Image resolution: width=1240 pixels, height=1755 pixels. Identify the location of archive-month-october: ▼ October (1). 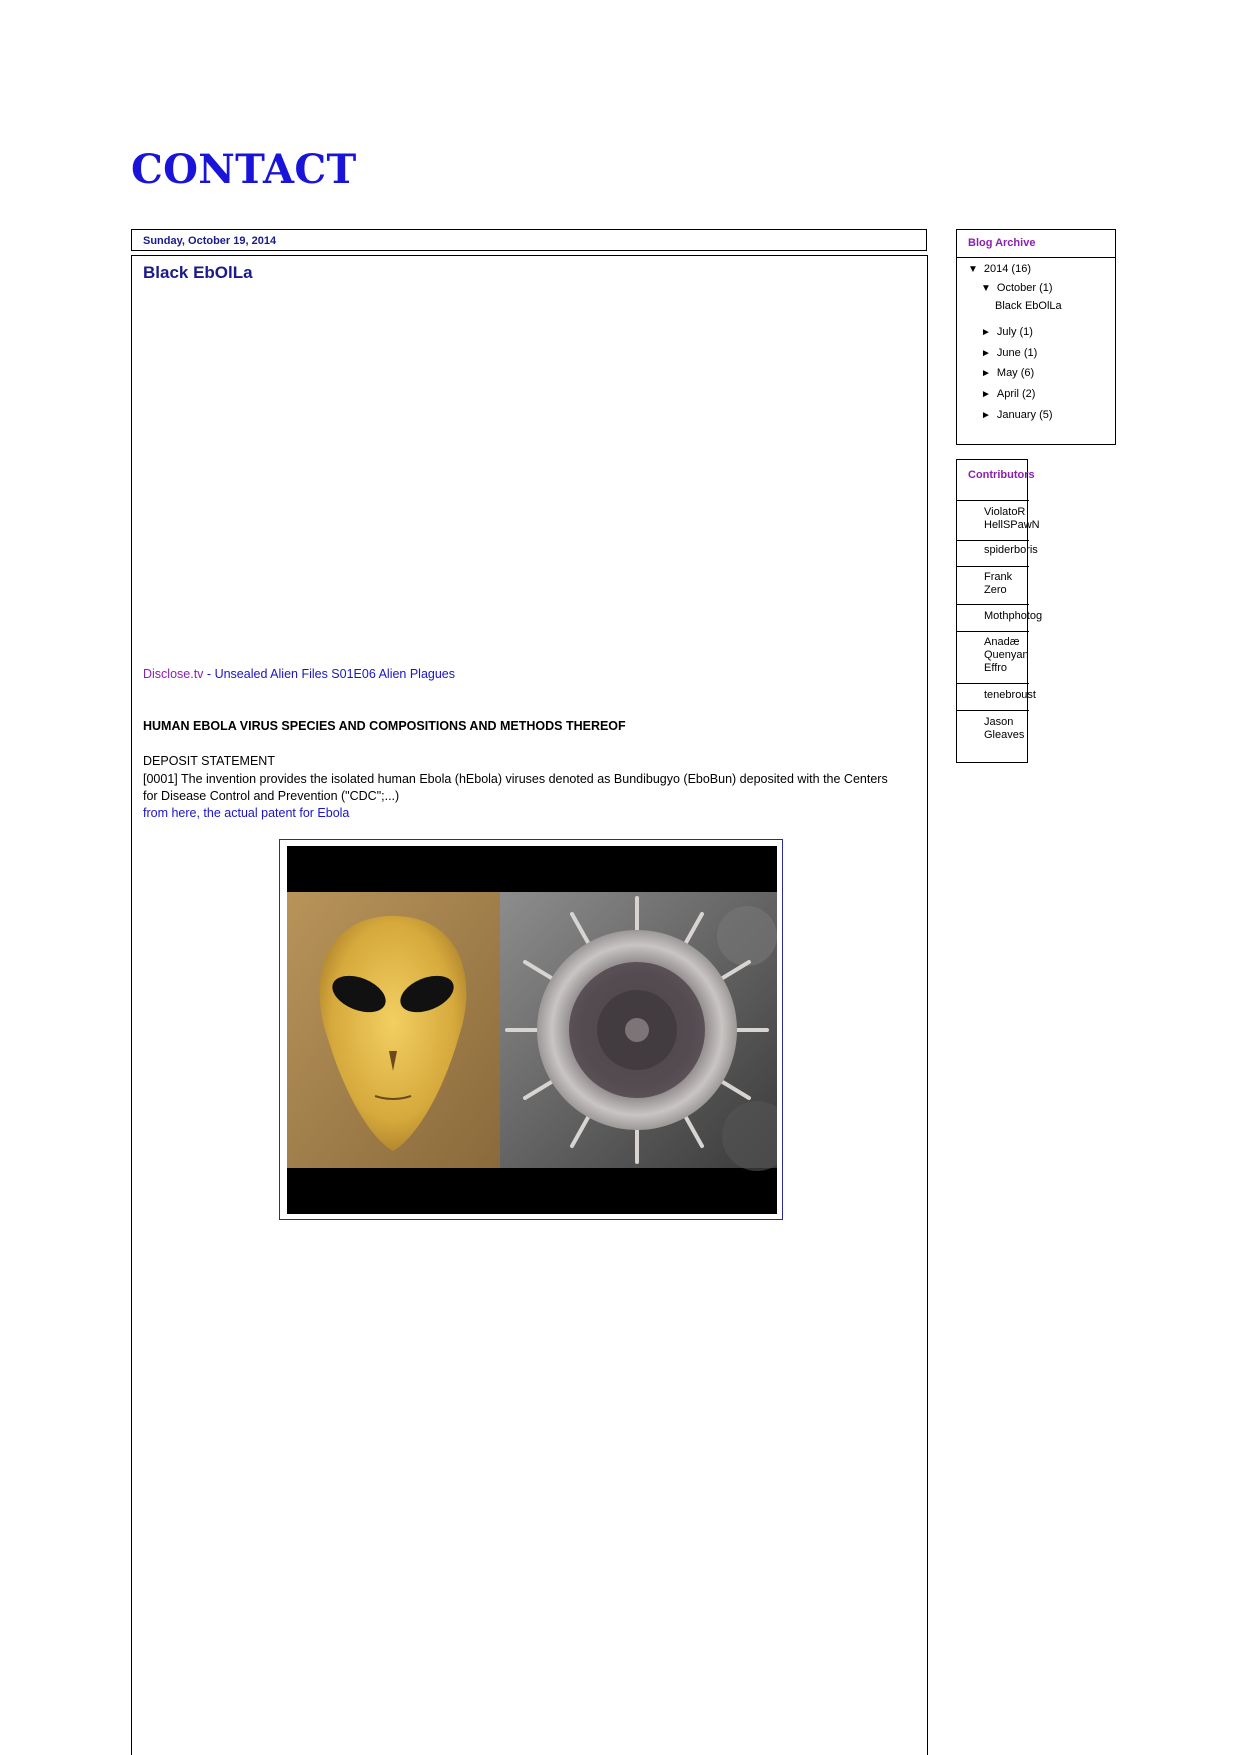
(1017, 288).